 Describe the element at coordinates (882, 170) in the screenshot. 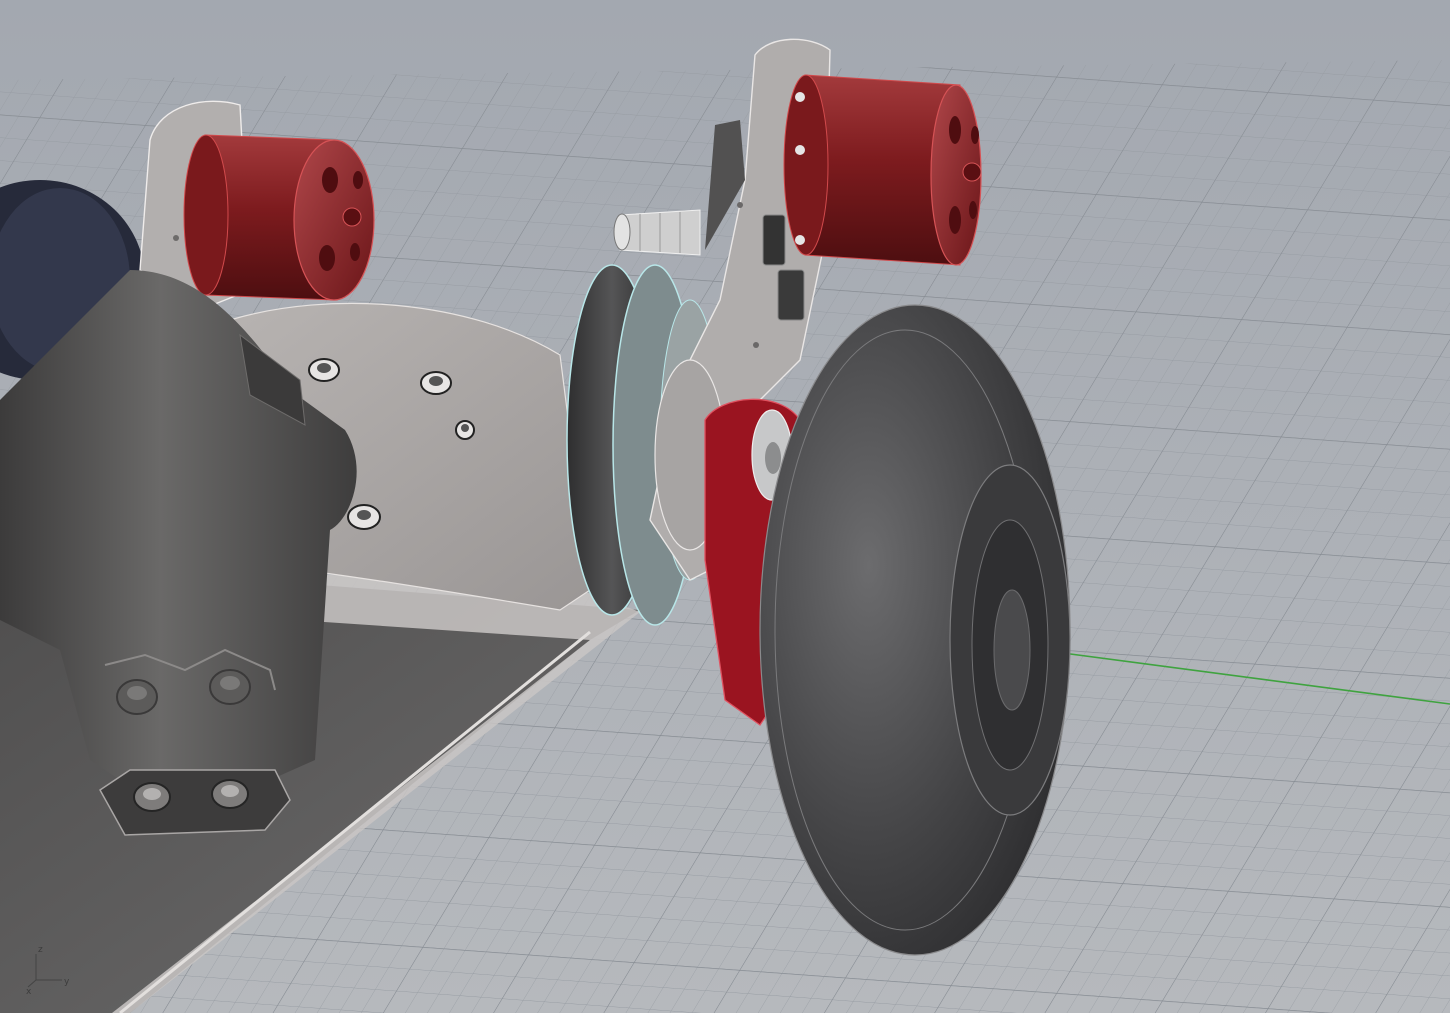

I see `front-motor` at that location.